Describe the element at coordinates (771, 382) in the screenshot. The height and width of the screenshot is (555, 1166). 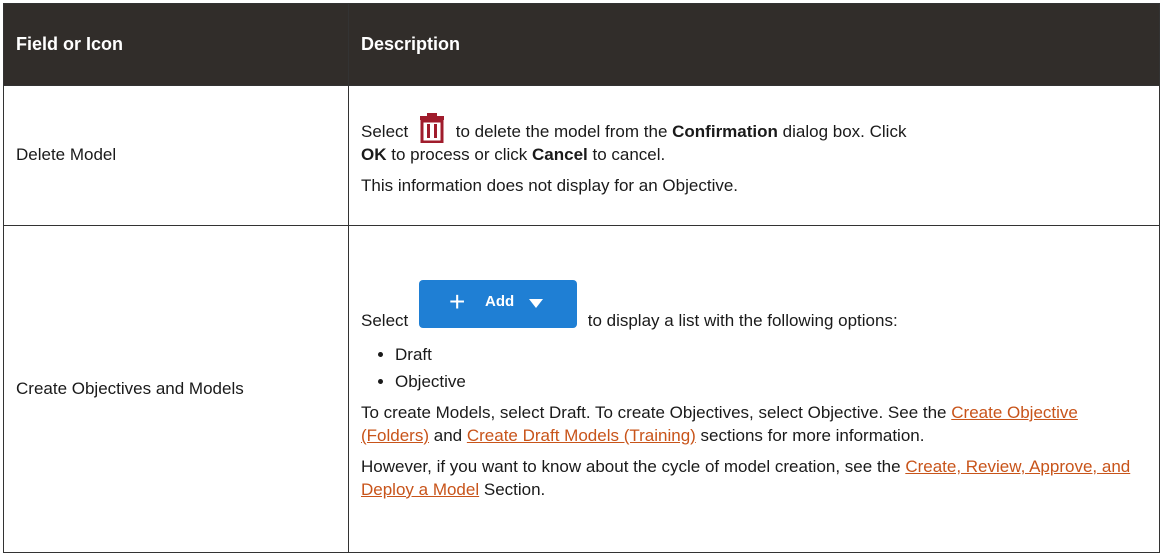
I see `list-item: Objective` at that location.